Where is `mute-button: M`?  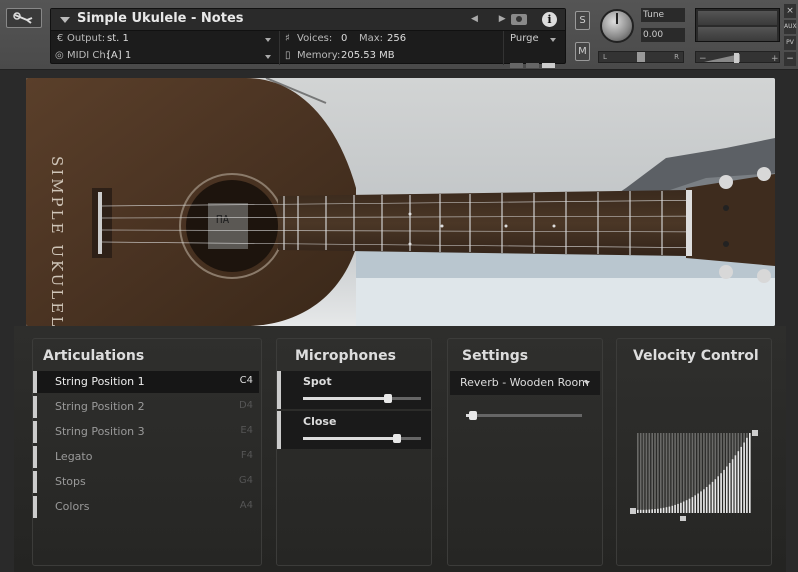 mute-button: M is located at coordinates (582, 51).